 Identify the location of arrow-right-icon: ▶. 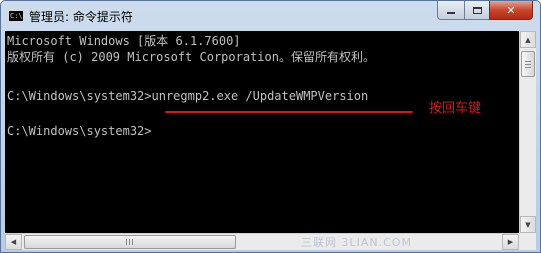
(510, 242).